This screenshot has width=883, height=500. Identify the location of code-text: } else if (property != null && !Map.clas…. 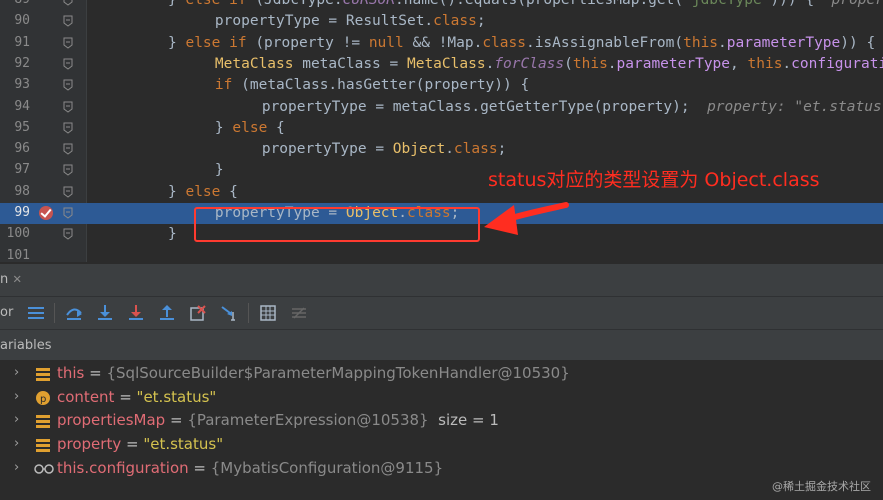
(521, 43).